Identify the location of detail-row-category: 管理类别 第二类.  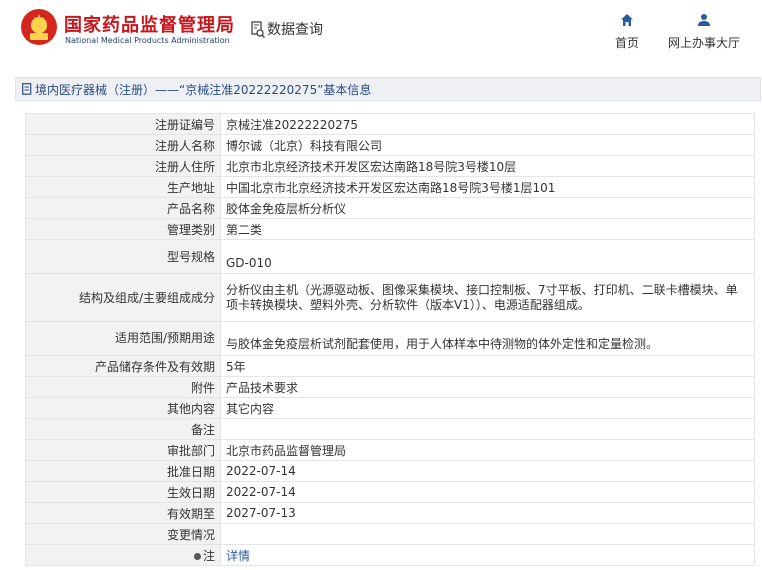
(390, 229).